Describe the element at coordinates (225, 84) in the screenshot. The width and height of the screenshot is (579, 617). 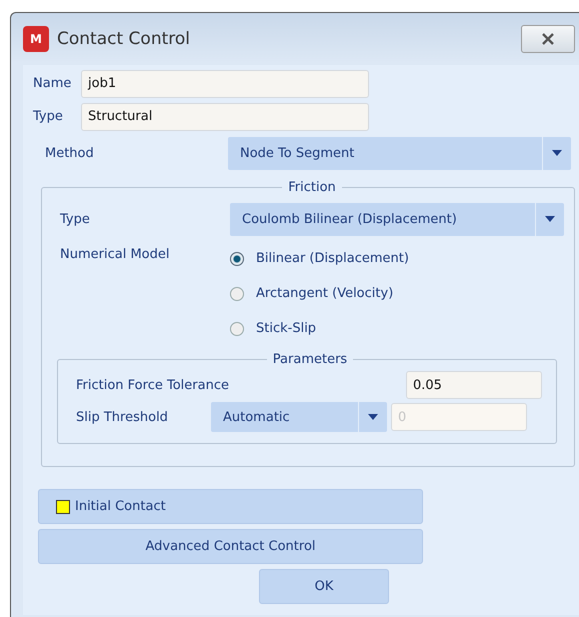
I see `text-field: job1` at that location.